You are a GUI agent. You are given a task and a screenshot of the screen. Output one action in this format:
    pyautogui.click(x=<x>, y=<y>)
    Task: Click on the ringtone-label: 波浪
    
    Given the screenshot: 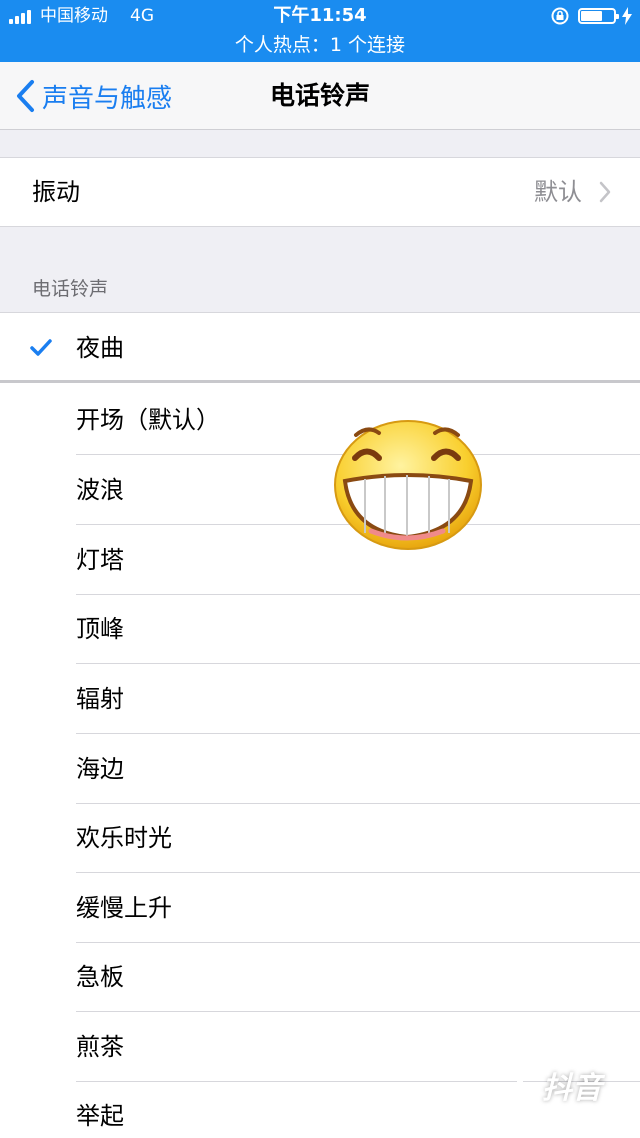 What is the action you would take?
    pyautogui.click(x=100, y=490)
    